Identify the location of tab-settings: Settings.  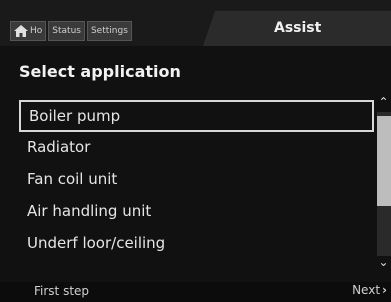
(109, 31).